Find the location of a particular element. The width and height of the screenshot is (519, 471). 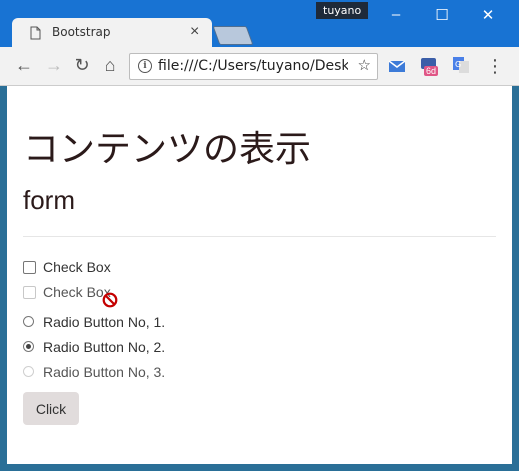

click-button: Click is located at coordinates (51, 408).